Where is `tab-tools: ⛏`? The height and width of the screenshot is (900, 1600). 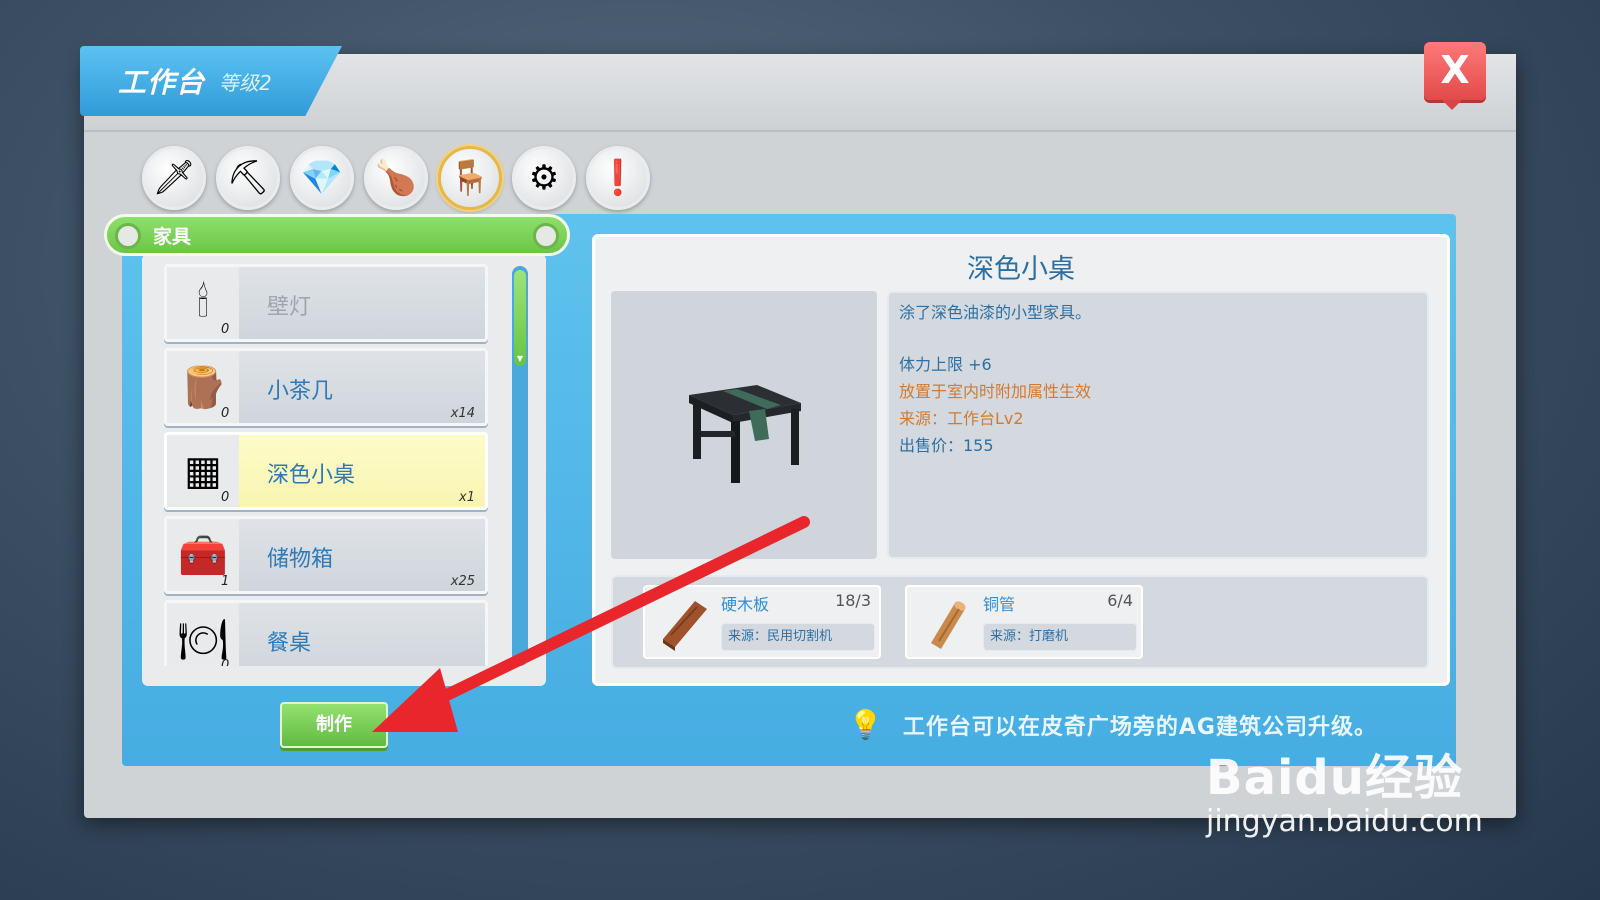
tab-tools: ⛏ is located at coordinates (248, 178).